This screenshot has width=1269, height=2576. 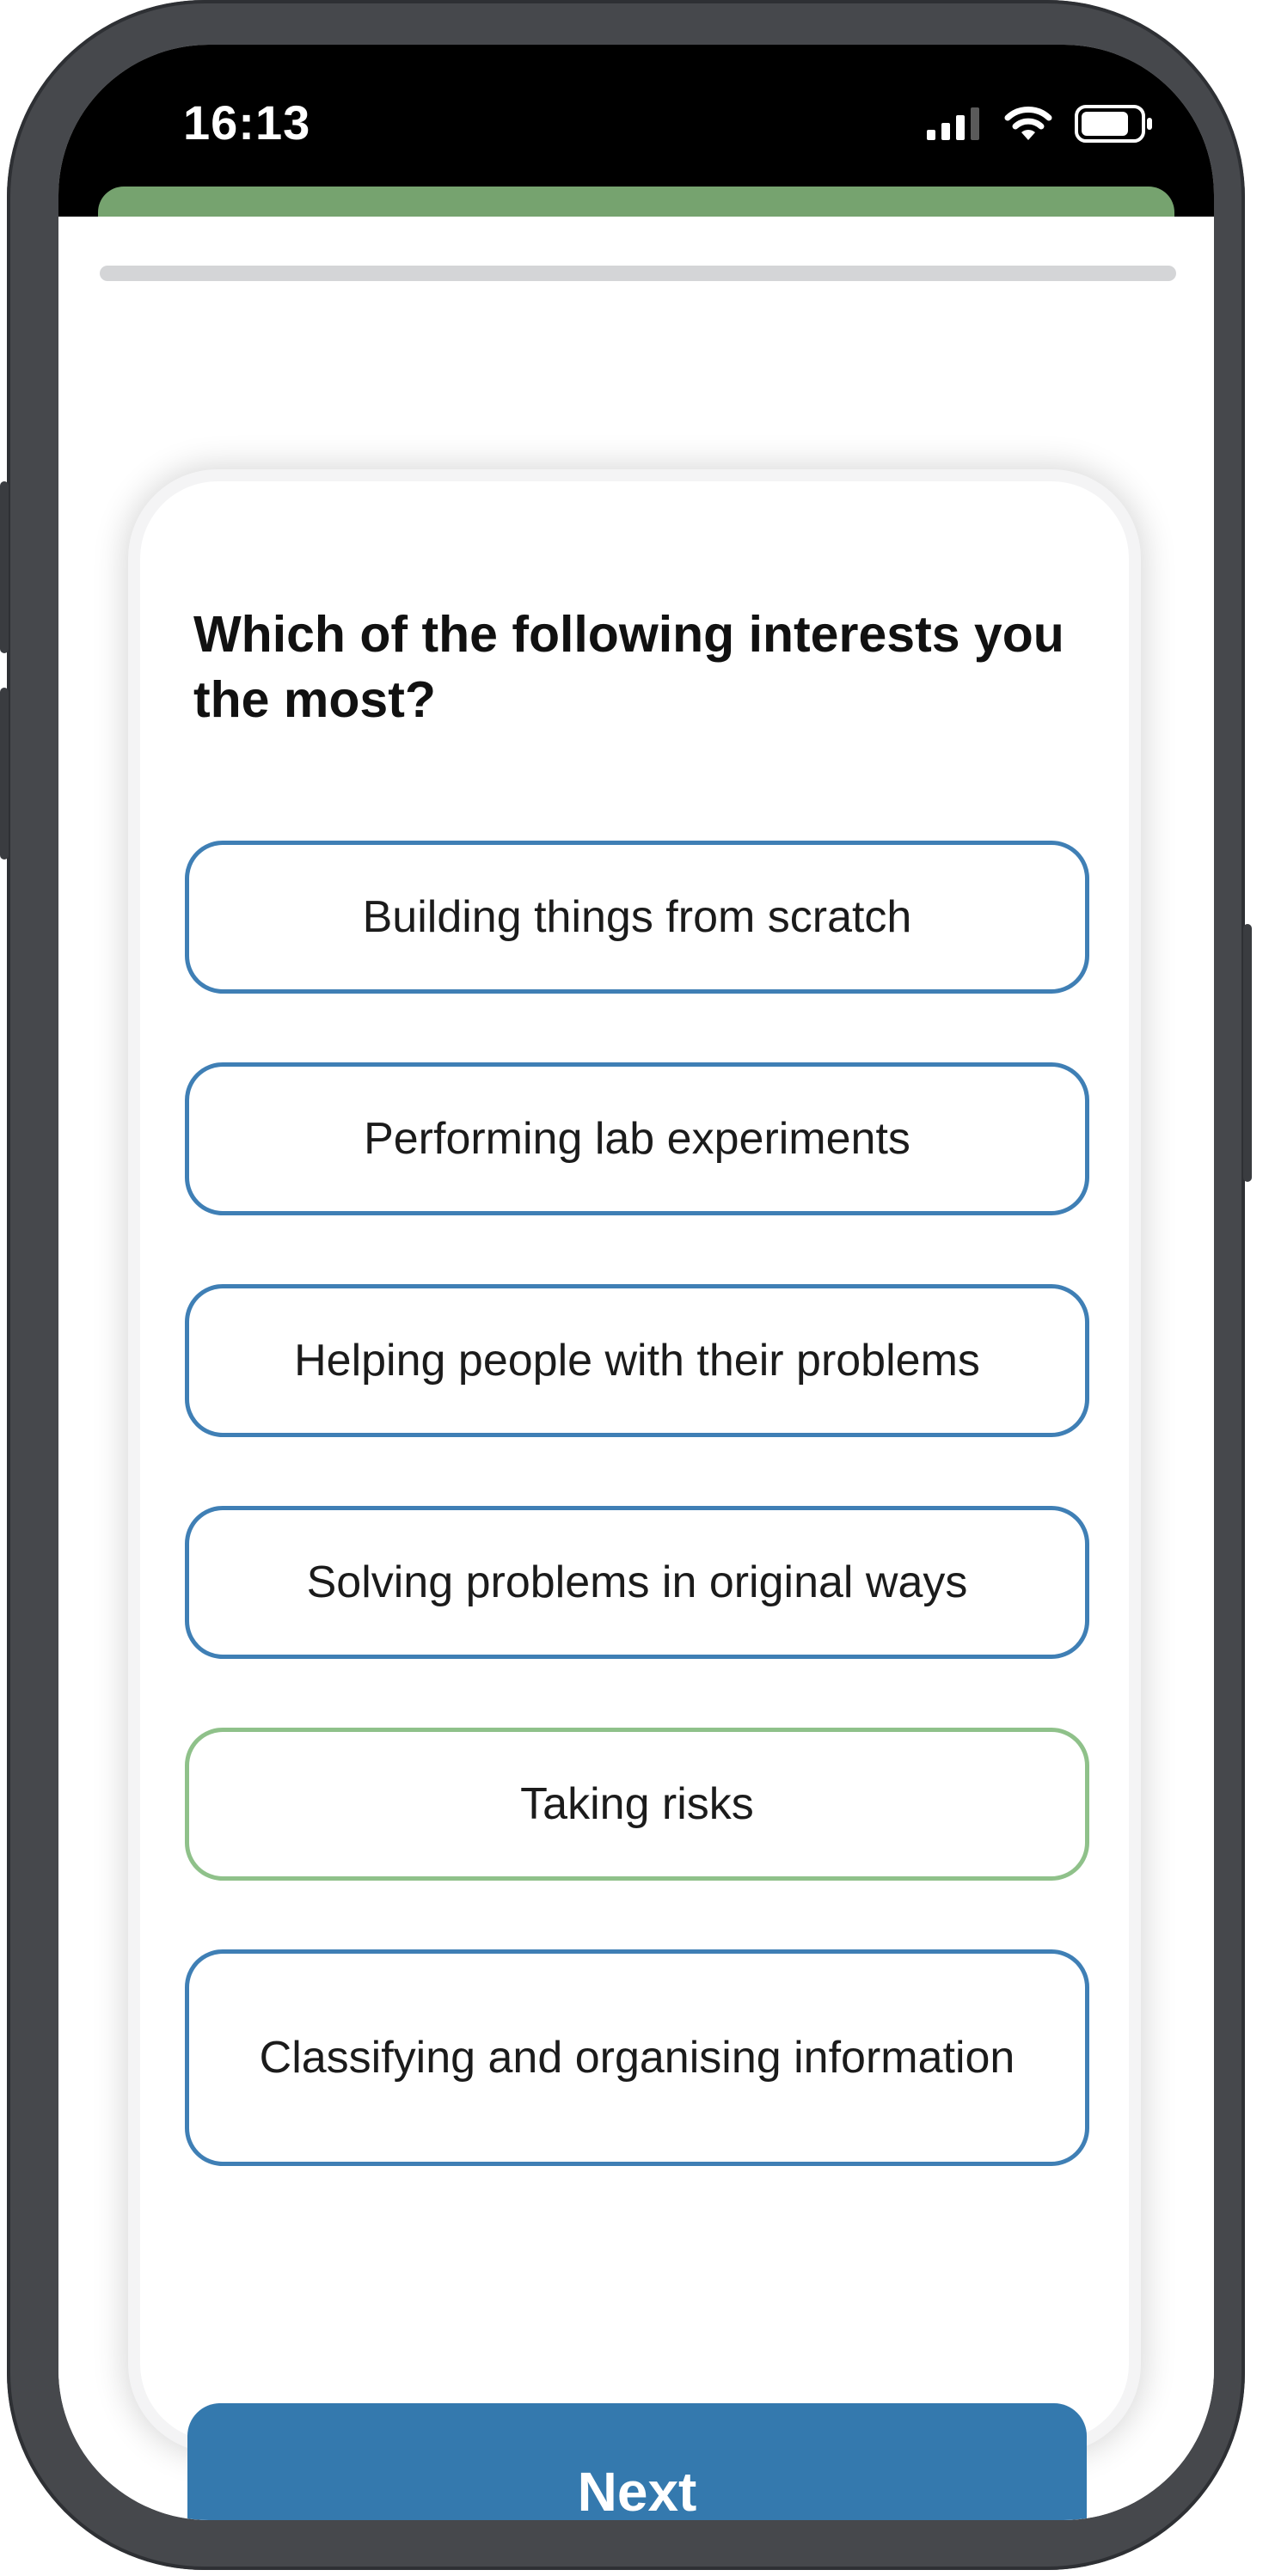 I want to click on progress-bar, so click(x=638, y=273).